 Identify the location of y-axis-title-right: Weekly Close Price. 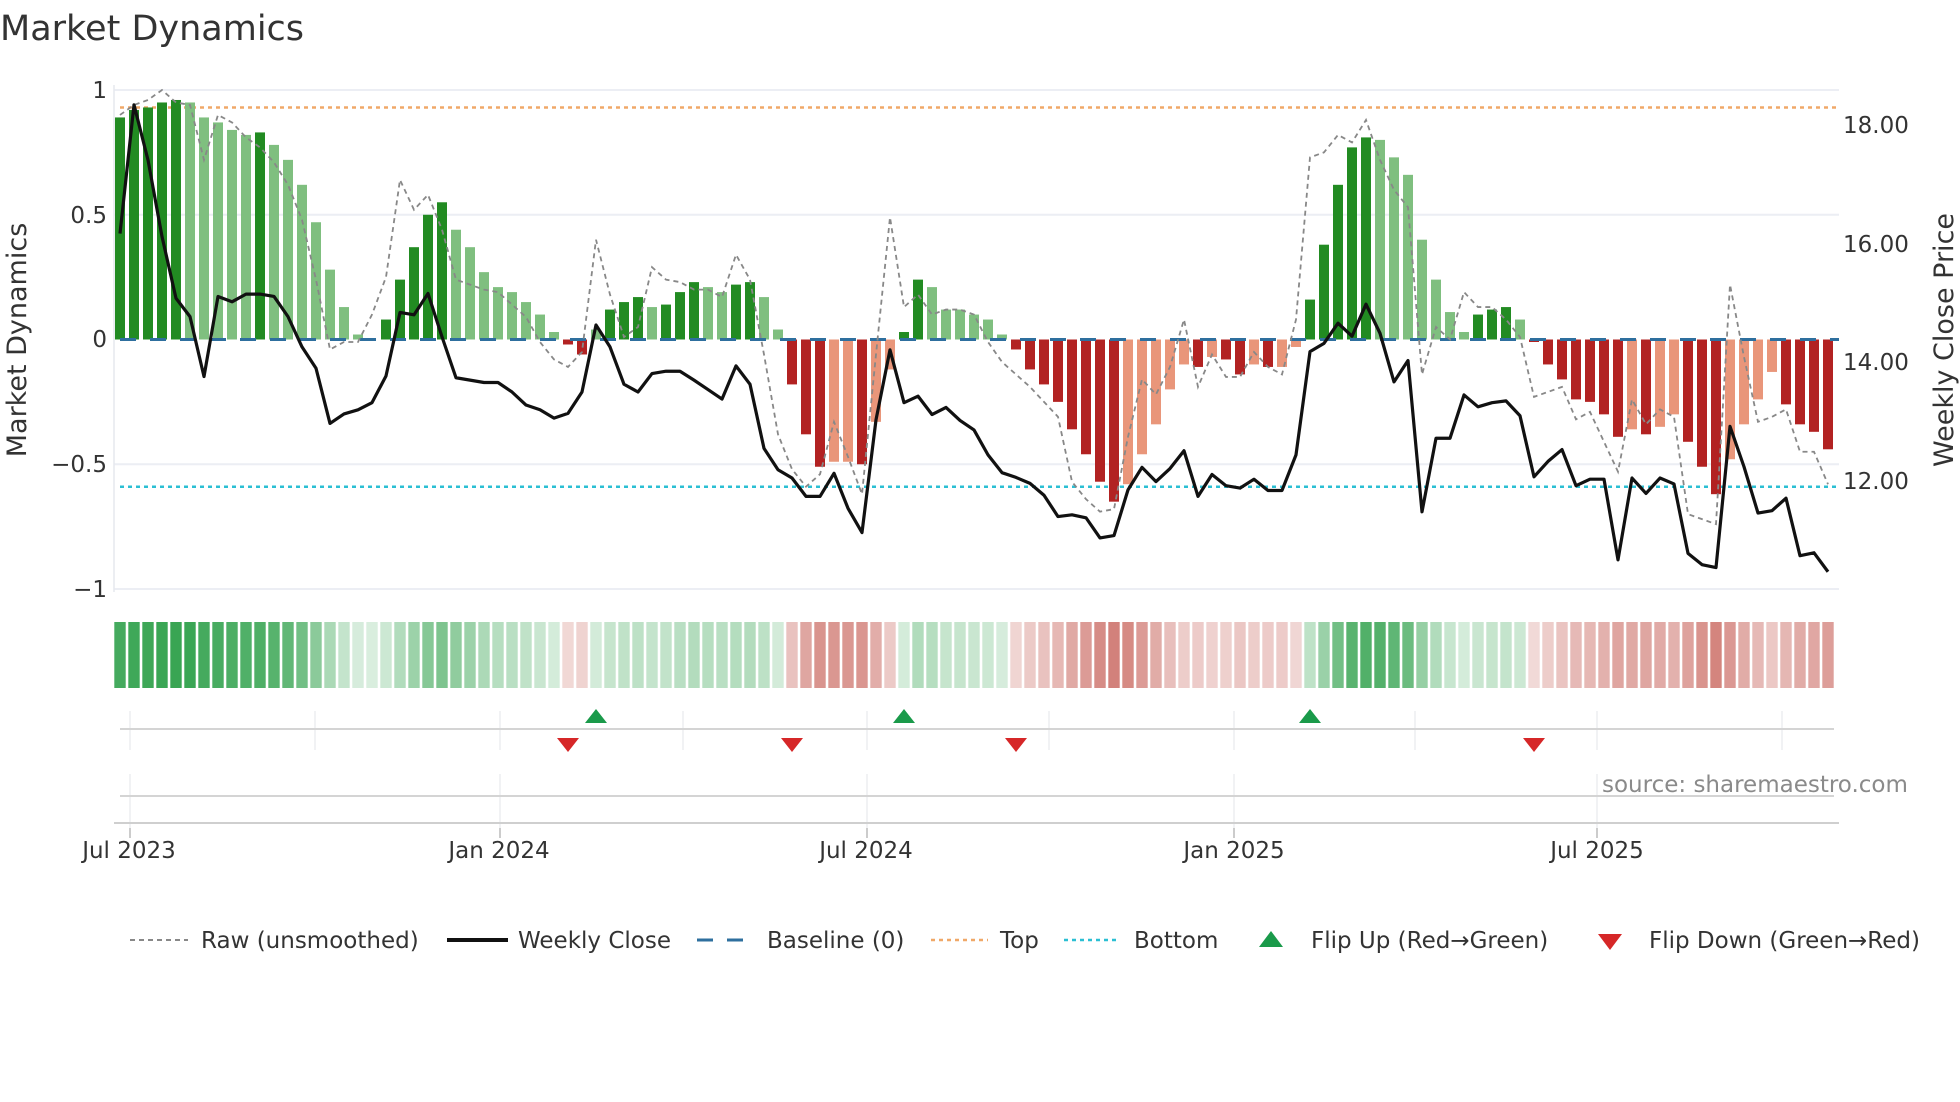
(1944, 340).